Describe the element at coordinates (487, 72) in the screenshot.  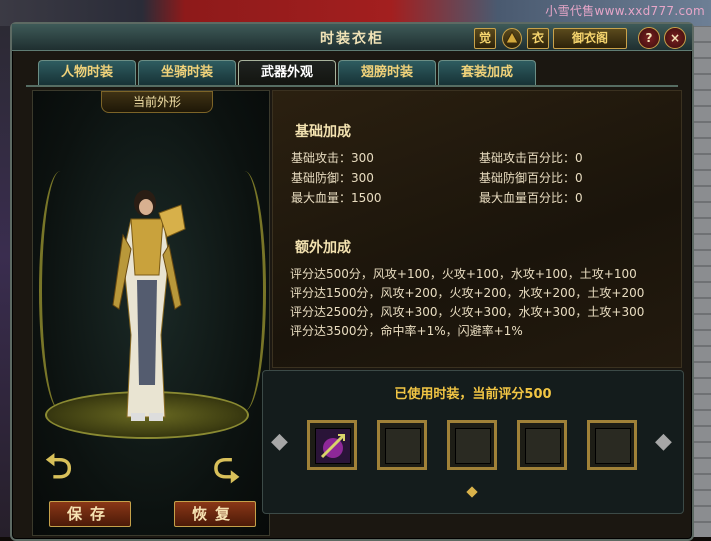
I see `tab-set-bonus: 套装加成` at that location.